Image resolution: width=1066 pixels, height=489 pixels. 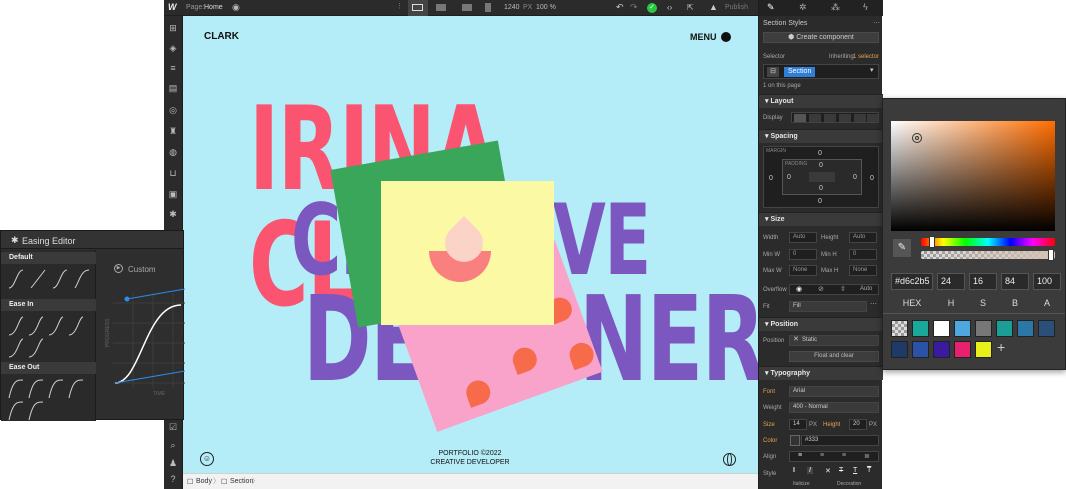 What do you see at coordinates (821, 165) in the screenshot?
I see `padding-top-value: 0` at bounding box center [821, 165].